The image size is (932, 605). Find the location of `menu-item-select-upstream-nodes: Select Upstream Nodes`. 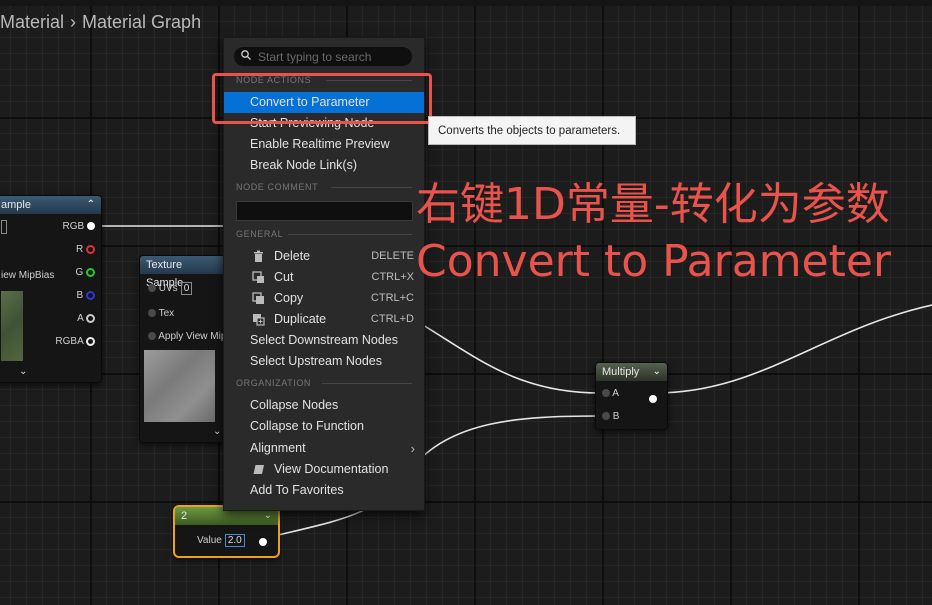

menu-item-select-upstream-nodes: Select Upstream Nodes is located at coordinates (324, 361).